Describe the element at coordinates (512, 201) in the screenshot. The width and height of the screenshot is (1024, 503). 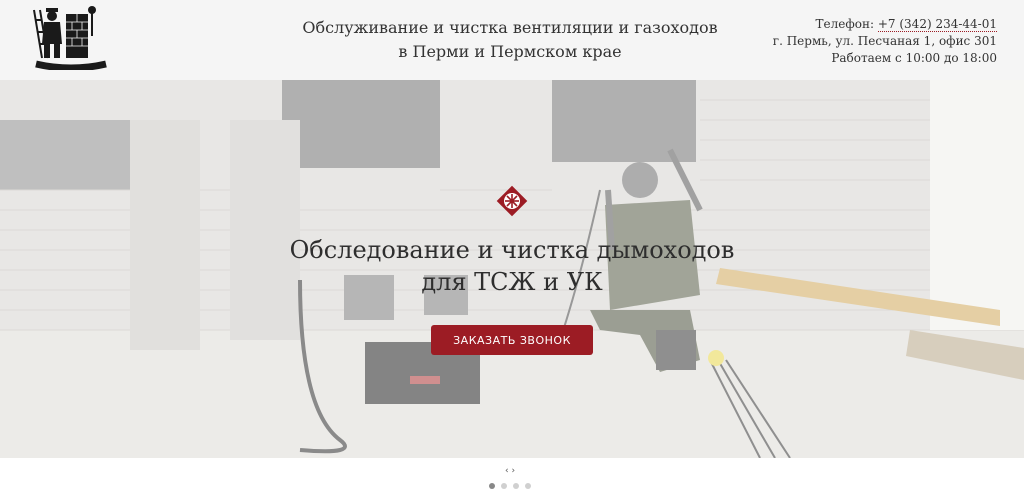
I see `snowflake-badge-icon` at that location.